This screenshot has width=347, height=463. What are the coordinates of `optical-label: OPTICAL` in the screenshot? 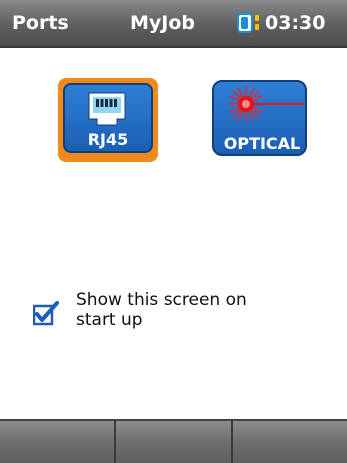 It's located at (262, 143).